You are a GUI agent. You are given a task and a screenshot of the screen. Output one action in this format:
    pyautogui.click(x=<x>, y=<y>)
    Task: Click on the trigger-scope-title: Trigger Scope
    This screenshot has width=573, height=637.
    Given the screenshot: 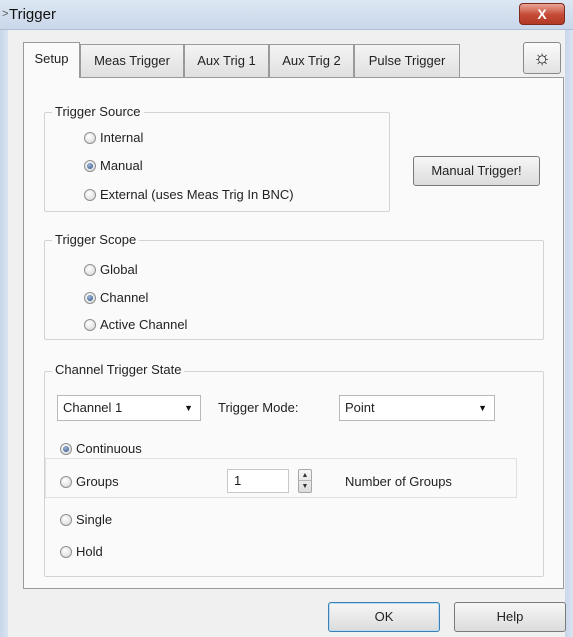 What is the action you would take?
    pyautogui.click(x=96, y=239)
    